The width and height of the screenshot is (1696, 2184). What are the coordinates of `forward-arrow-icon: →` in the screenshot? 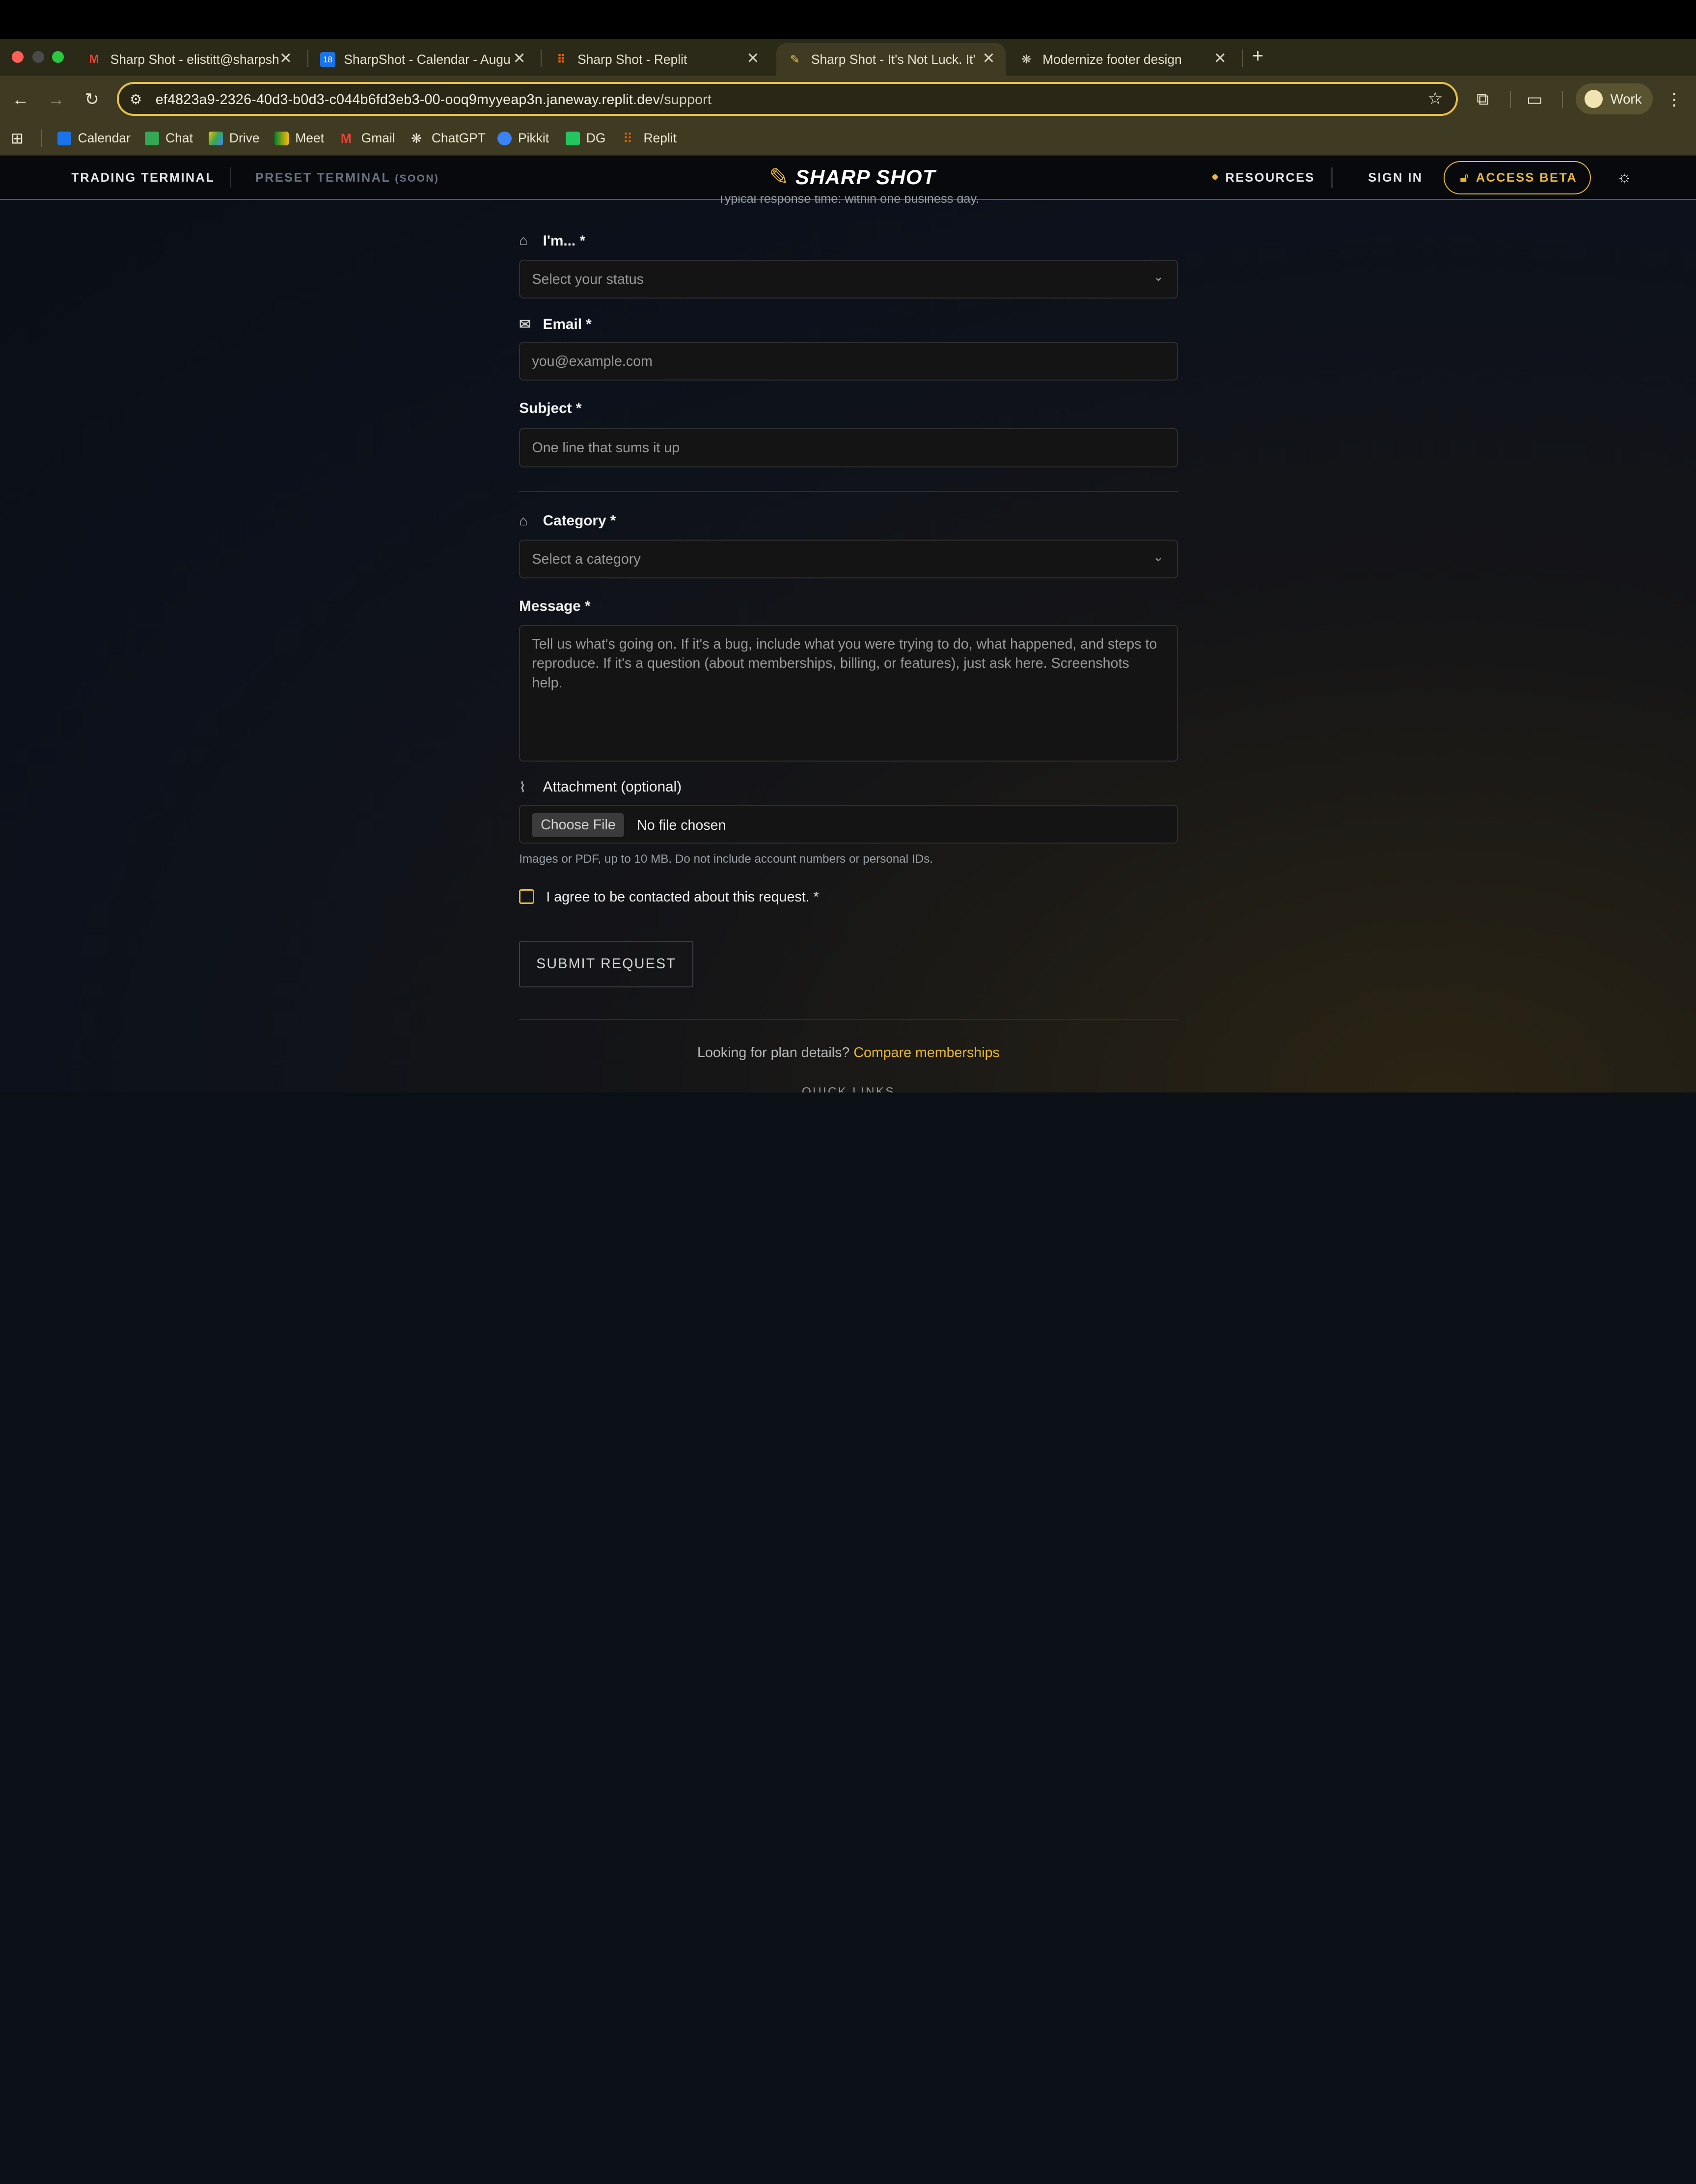 It's located at (56, 99).